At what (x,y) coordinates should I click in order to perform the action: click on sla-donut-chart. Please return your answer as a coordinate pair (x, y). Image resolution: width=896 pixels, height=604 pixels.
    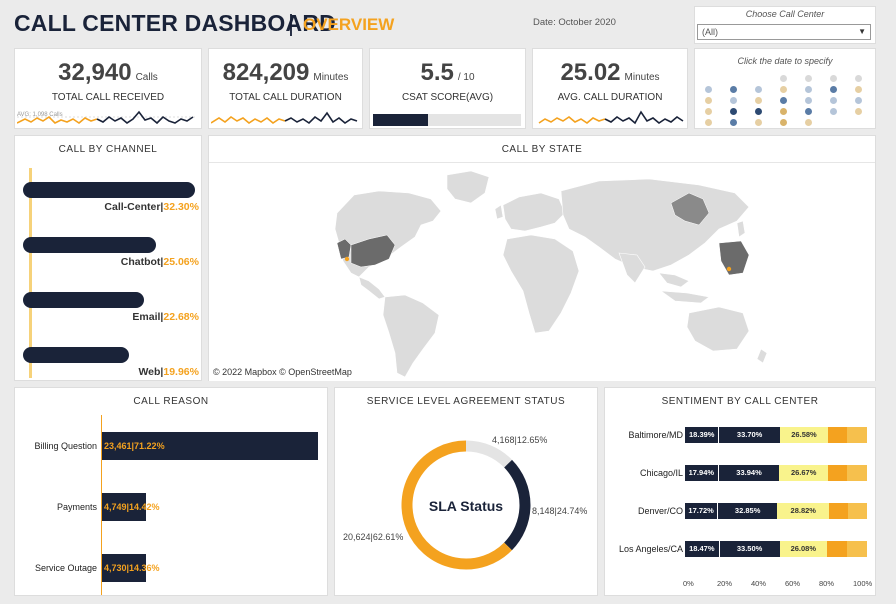
    Looking at the image, I should click on (466, 491).